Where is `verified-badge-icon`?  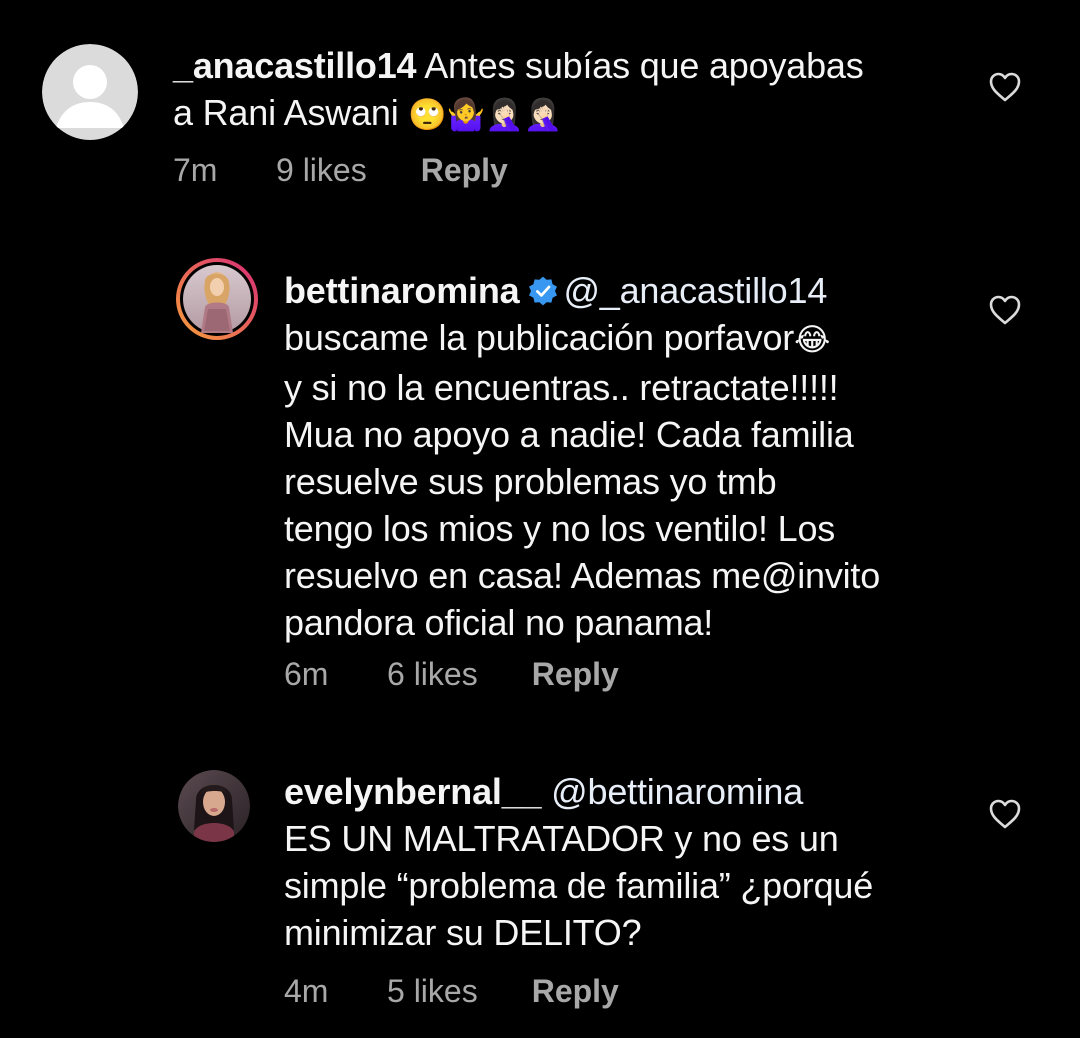 verified-badge-icon is located at coordinates (543, 291).